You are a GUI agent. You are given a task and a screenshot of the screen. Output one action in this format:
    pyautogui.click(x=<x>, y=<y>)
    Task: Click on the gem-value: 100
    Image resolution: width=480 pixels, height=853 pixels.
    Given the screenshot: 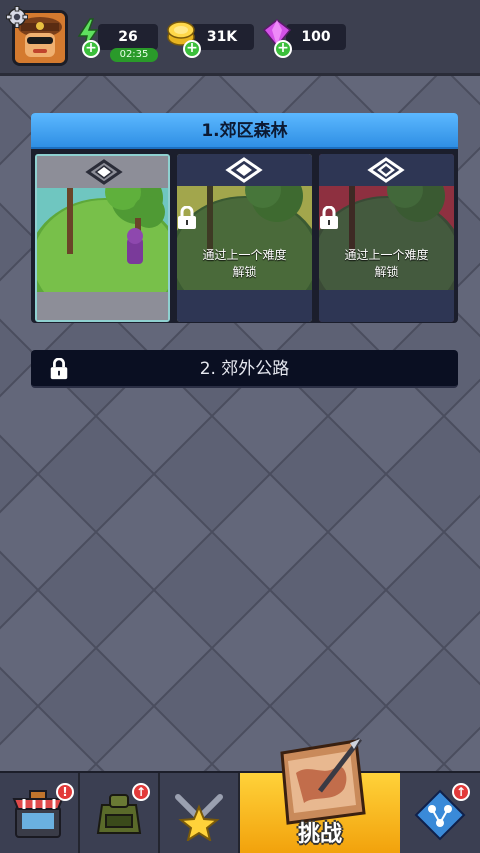 What is the action you would take?
    pyautogui.click(x=316, y=37)
    